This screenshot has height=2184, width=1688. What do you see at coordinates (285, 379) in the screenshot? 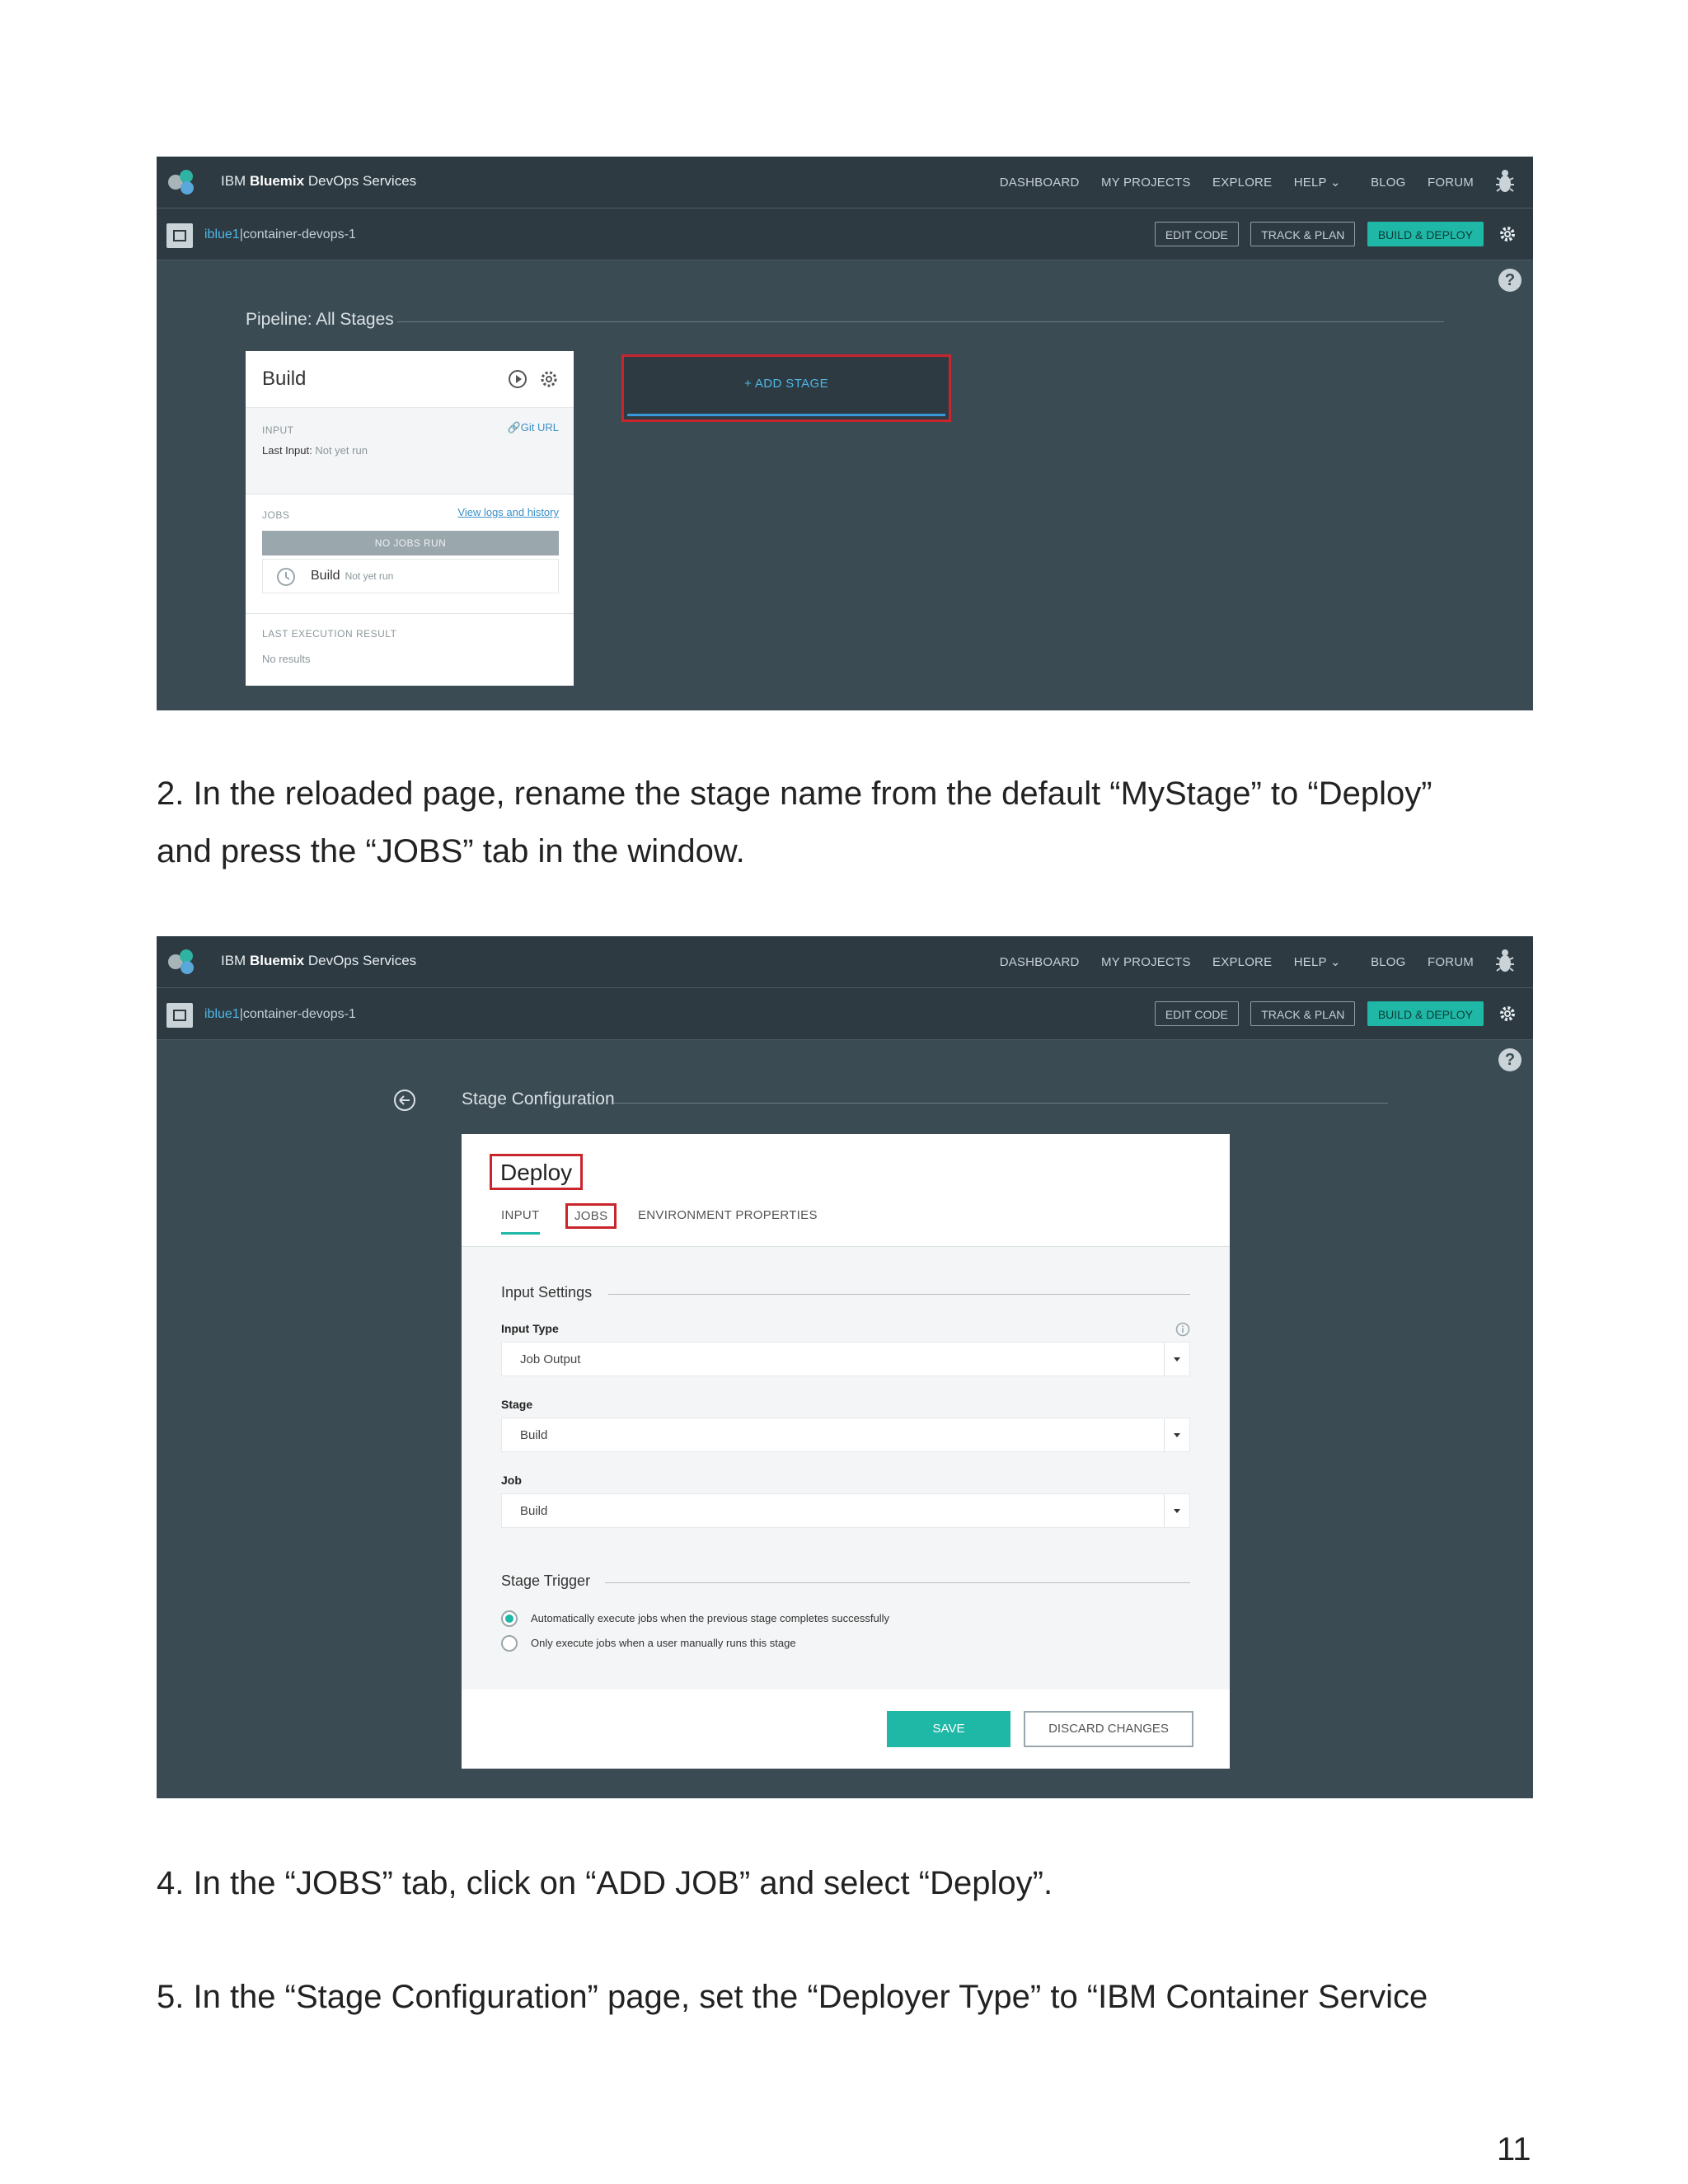
I see `stage-title: Build` at bounding box center [285, 379].